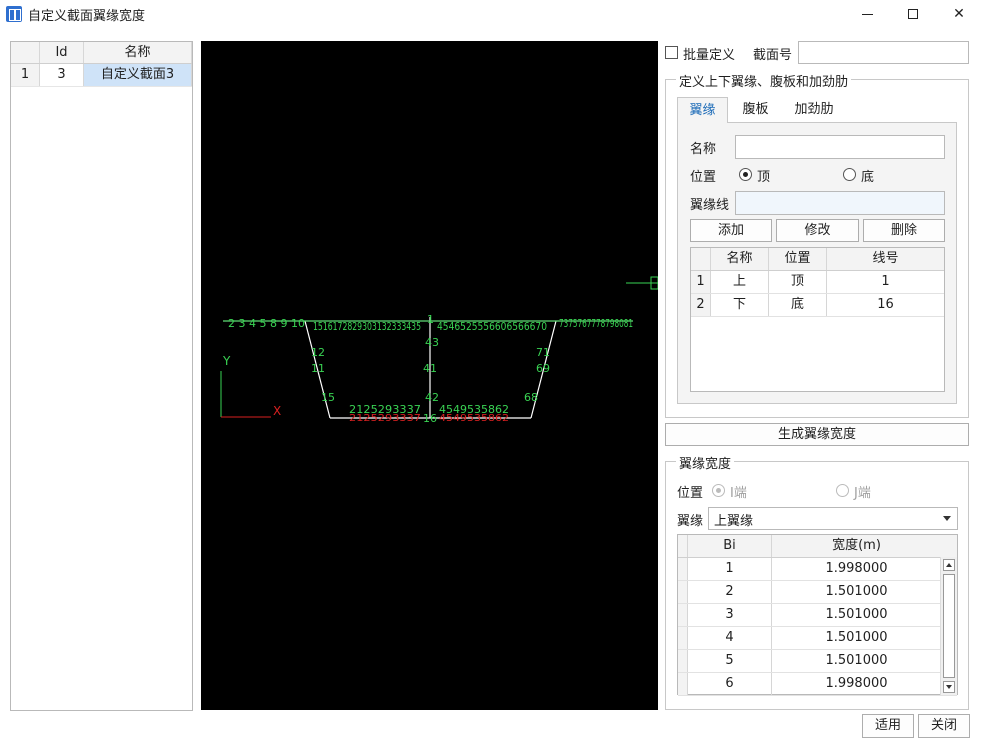 The image size is (982, 750). Describe the element at coordinates (740, 305) in the screenshot. I see `ft-row-name: 下` at that location.